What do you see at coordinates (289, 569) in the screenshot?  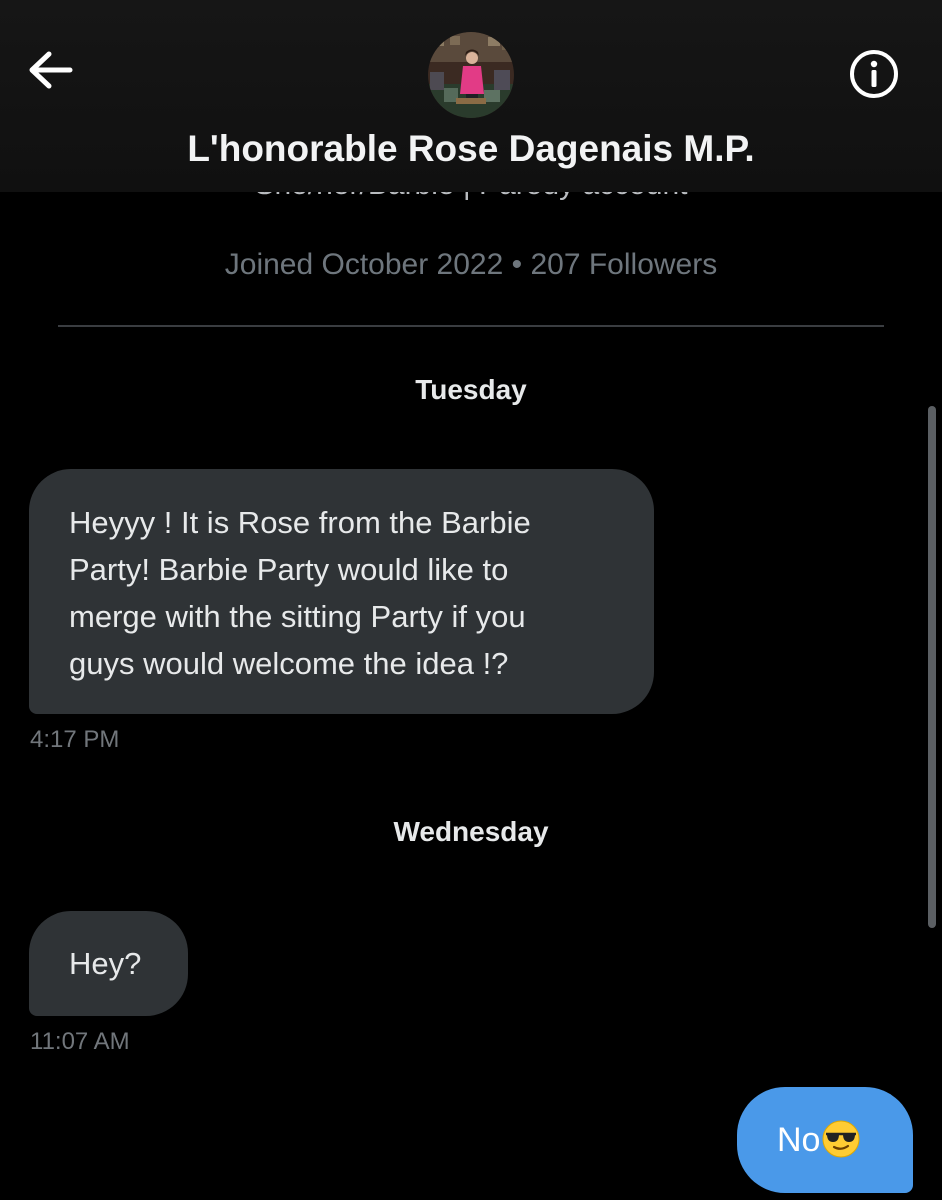 I see `message-line: Party! Barbie Party would like to` at bounding box center [289, 569].